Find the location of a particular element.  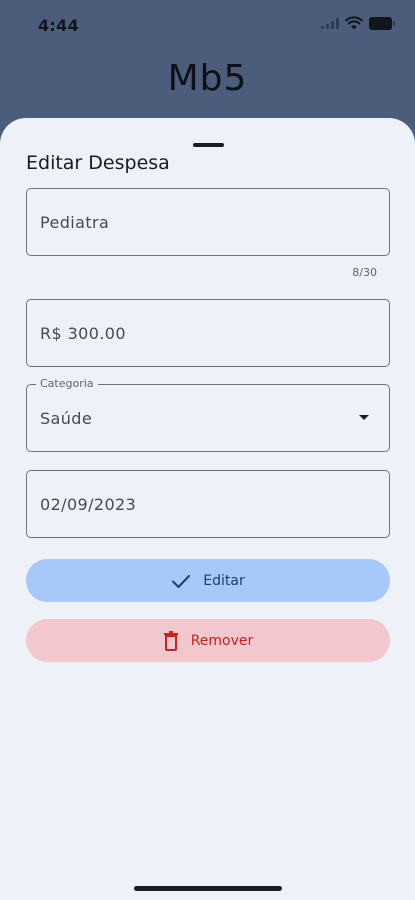

edit-button-label: Editar is located at coordinates (224, 580).